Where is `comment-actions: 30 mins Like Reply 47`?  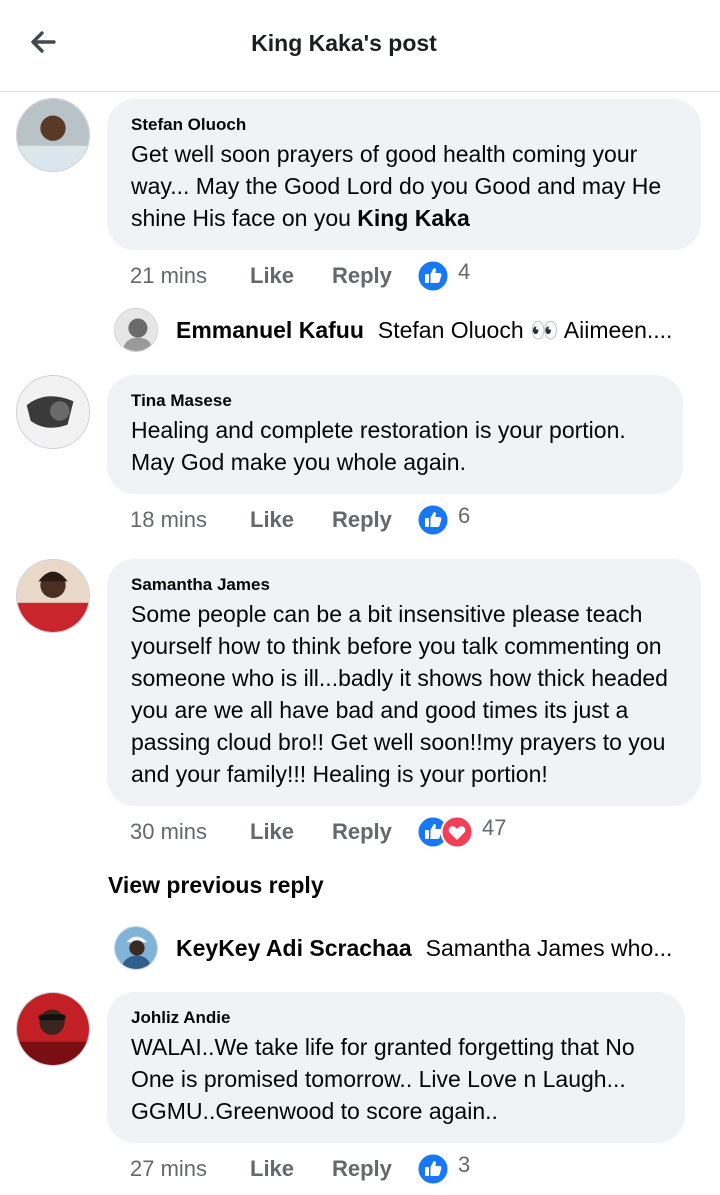
comment-actions: 30 mins Like Reply 47 is located at coordinates (318, 832).